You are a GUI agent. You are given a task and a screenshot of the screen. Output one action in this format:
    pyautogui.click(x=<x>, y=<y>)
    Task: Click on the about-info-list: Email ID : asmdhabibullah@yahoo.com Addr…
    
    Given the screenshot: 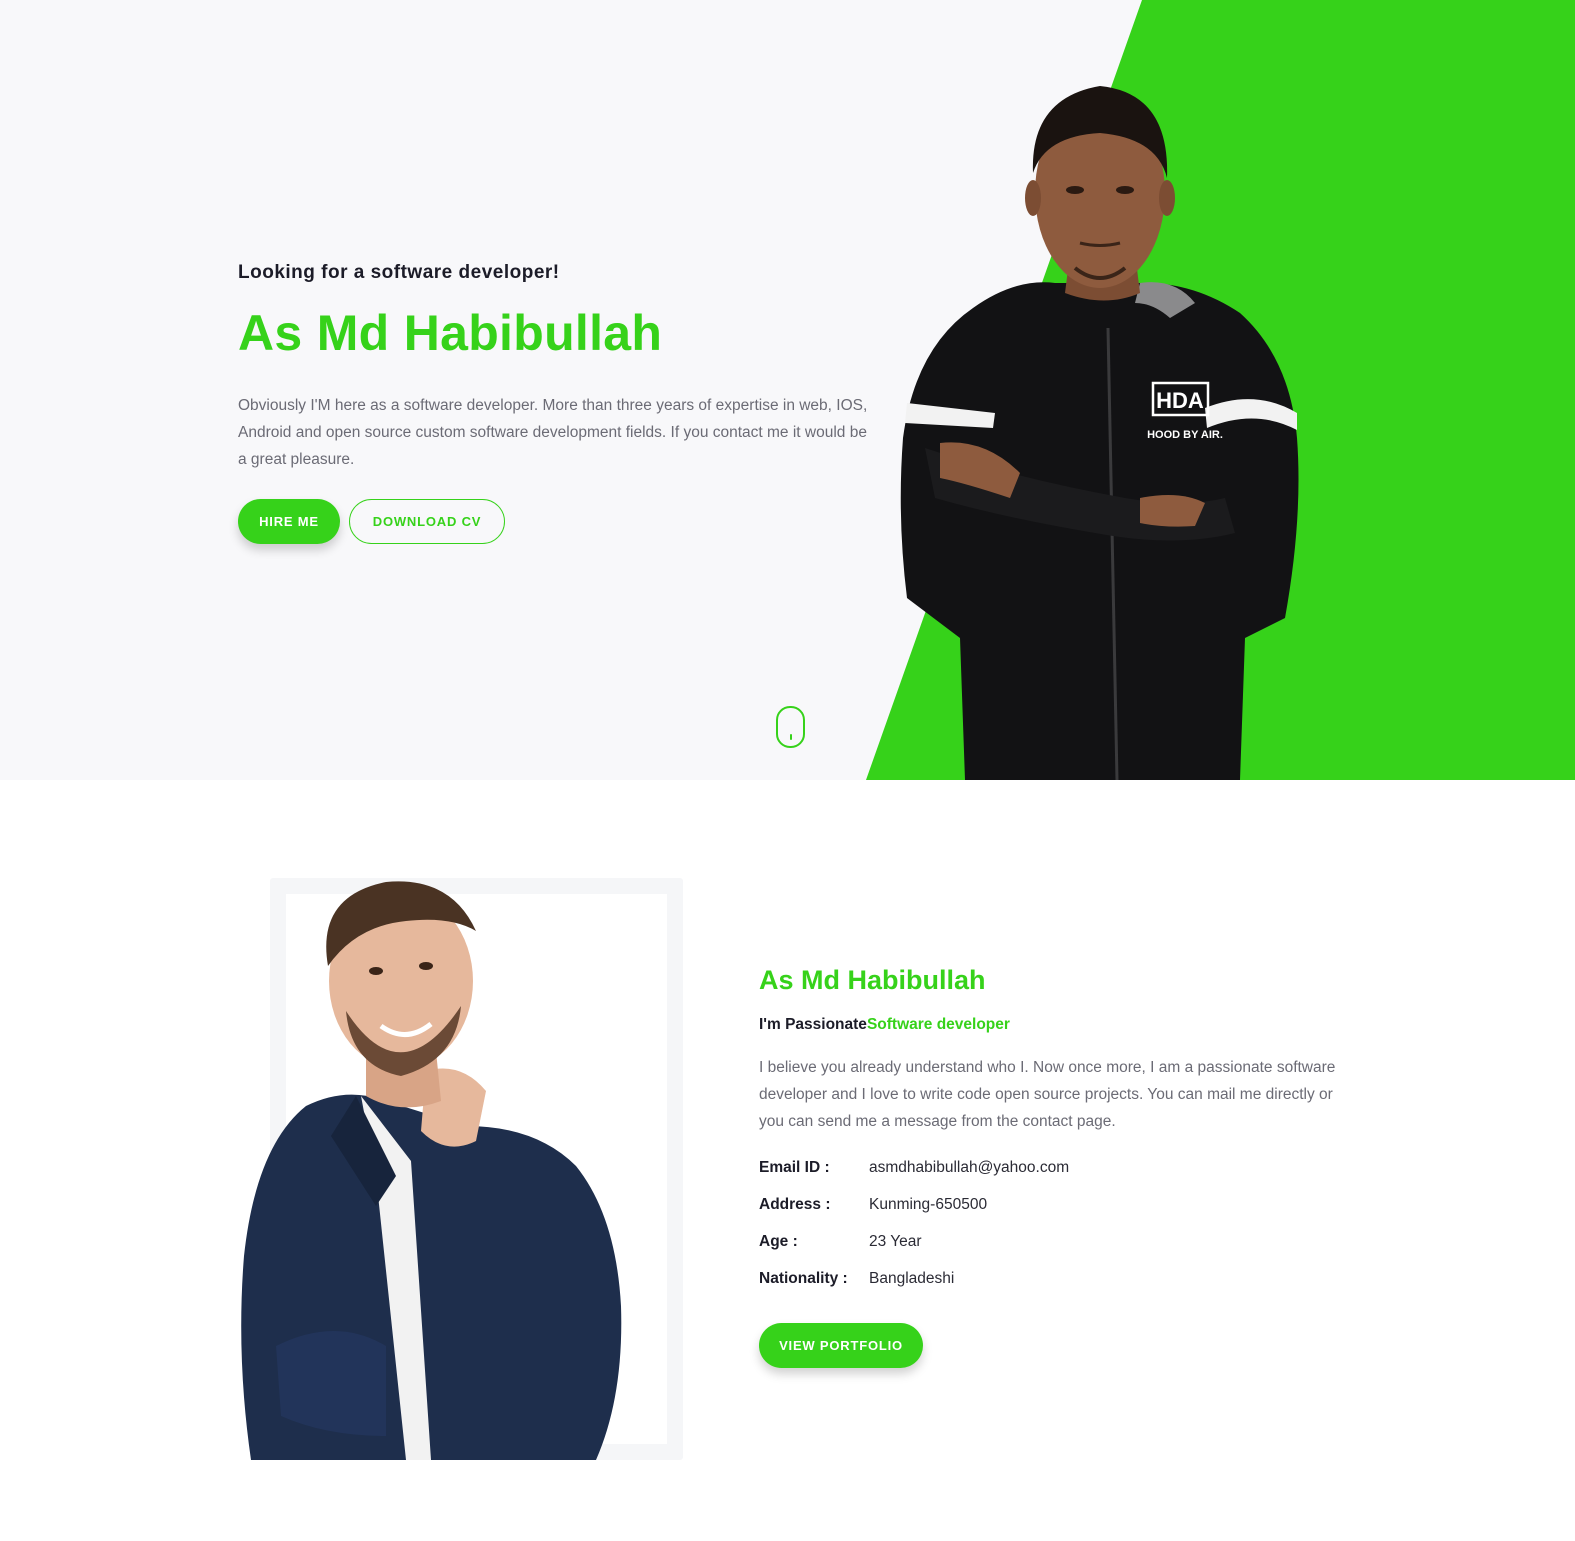 What is the action you would take?
    pyautogui.click(x=1059, y=1223)
    